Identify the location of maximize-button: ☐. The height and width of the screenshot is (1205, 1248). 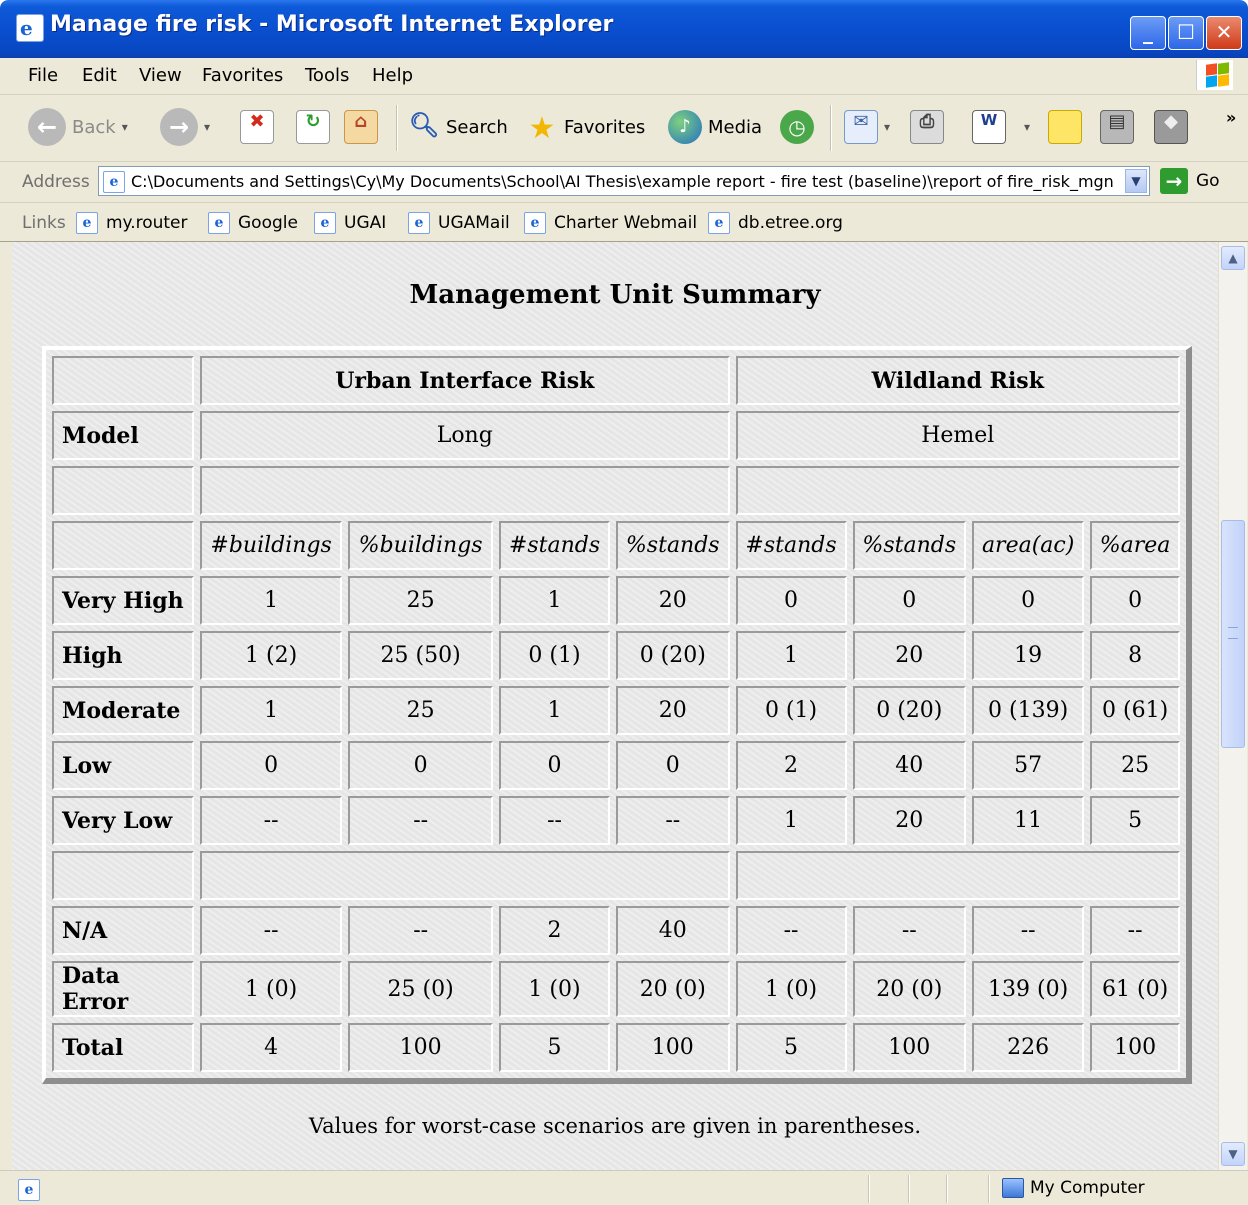
(1186, 33).